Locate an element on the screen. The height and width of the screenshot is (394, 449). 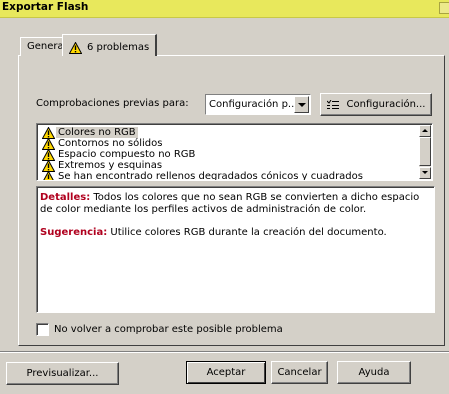
scroll-thumb is located at coordinates (425, 151).